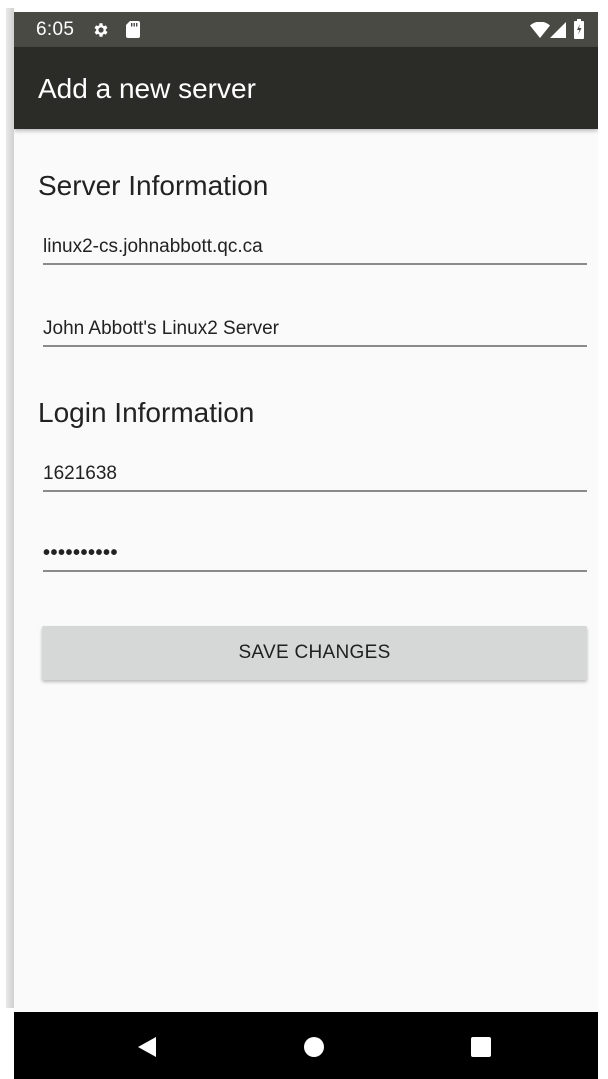 This screenshot has width=608, height=1079. Describe the element at coordinates (153, 185) in the screenshot. I see `server-section-heading: Server Information` at that location.